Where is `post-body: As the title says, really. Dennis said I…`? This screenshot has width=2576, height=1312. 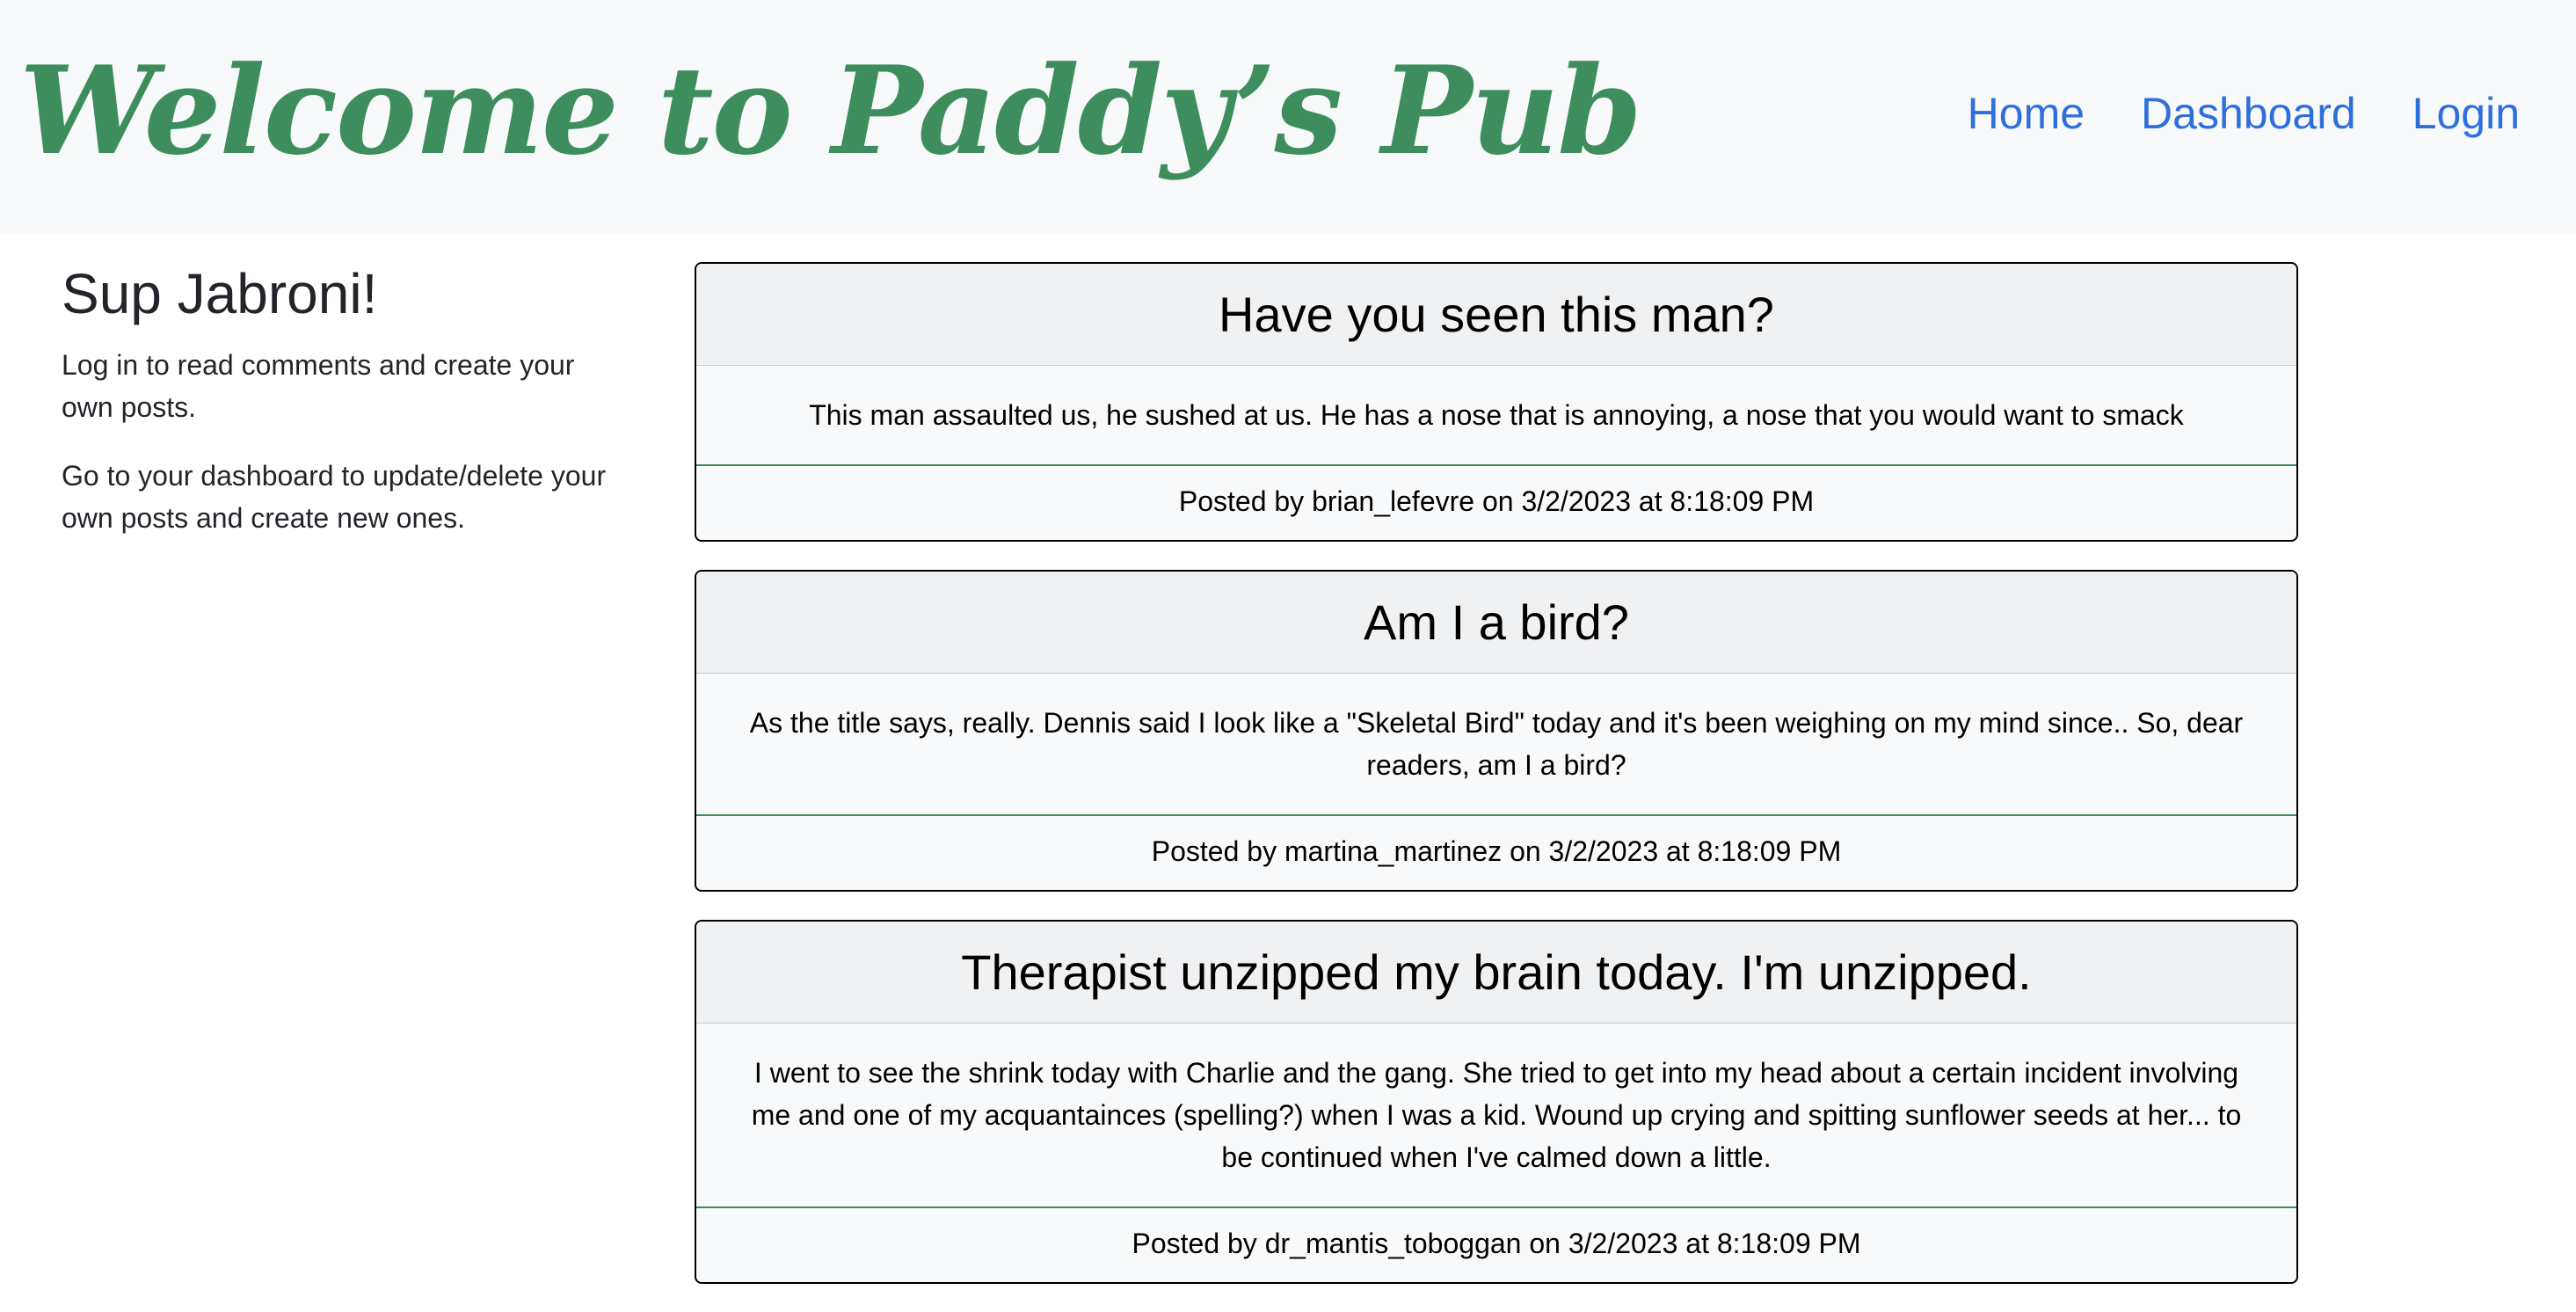
post-body: As the title says, really. Dennis said I… is located at coordinates (1496, 744).